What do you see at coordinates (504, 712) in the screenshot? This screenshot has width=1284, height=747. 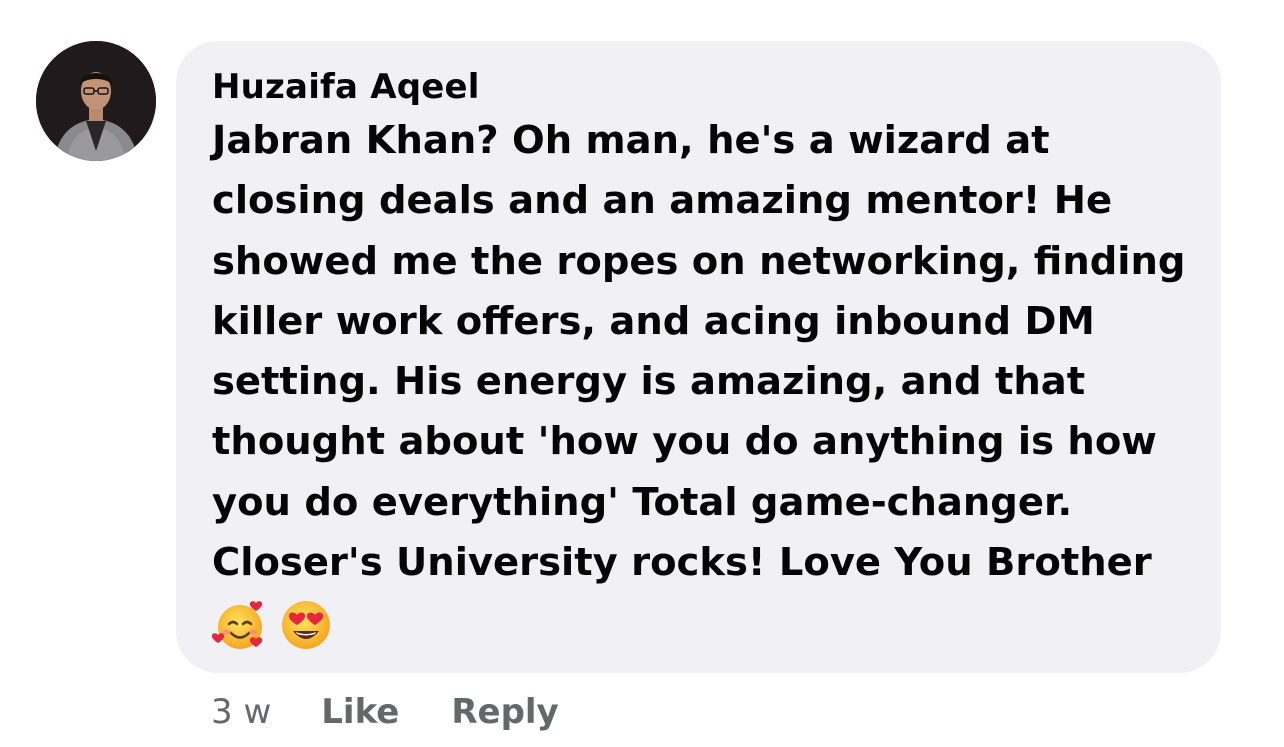 I see `reply-button: Reply` at bounding box center [504, 712].